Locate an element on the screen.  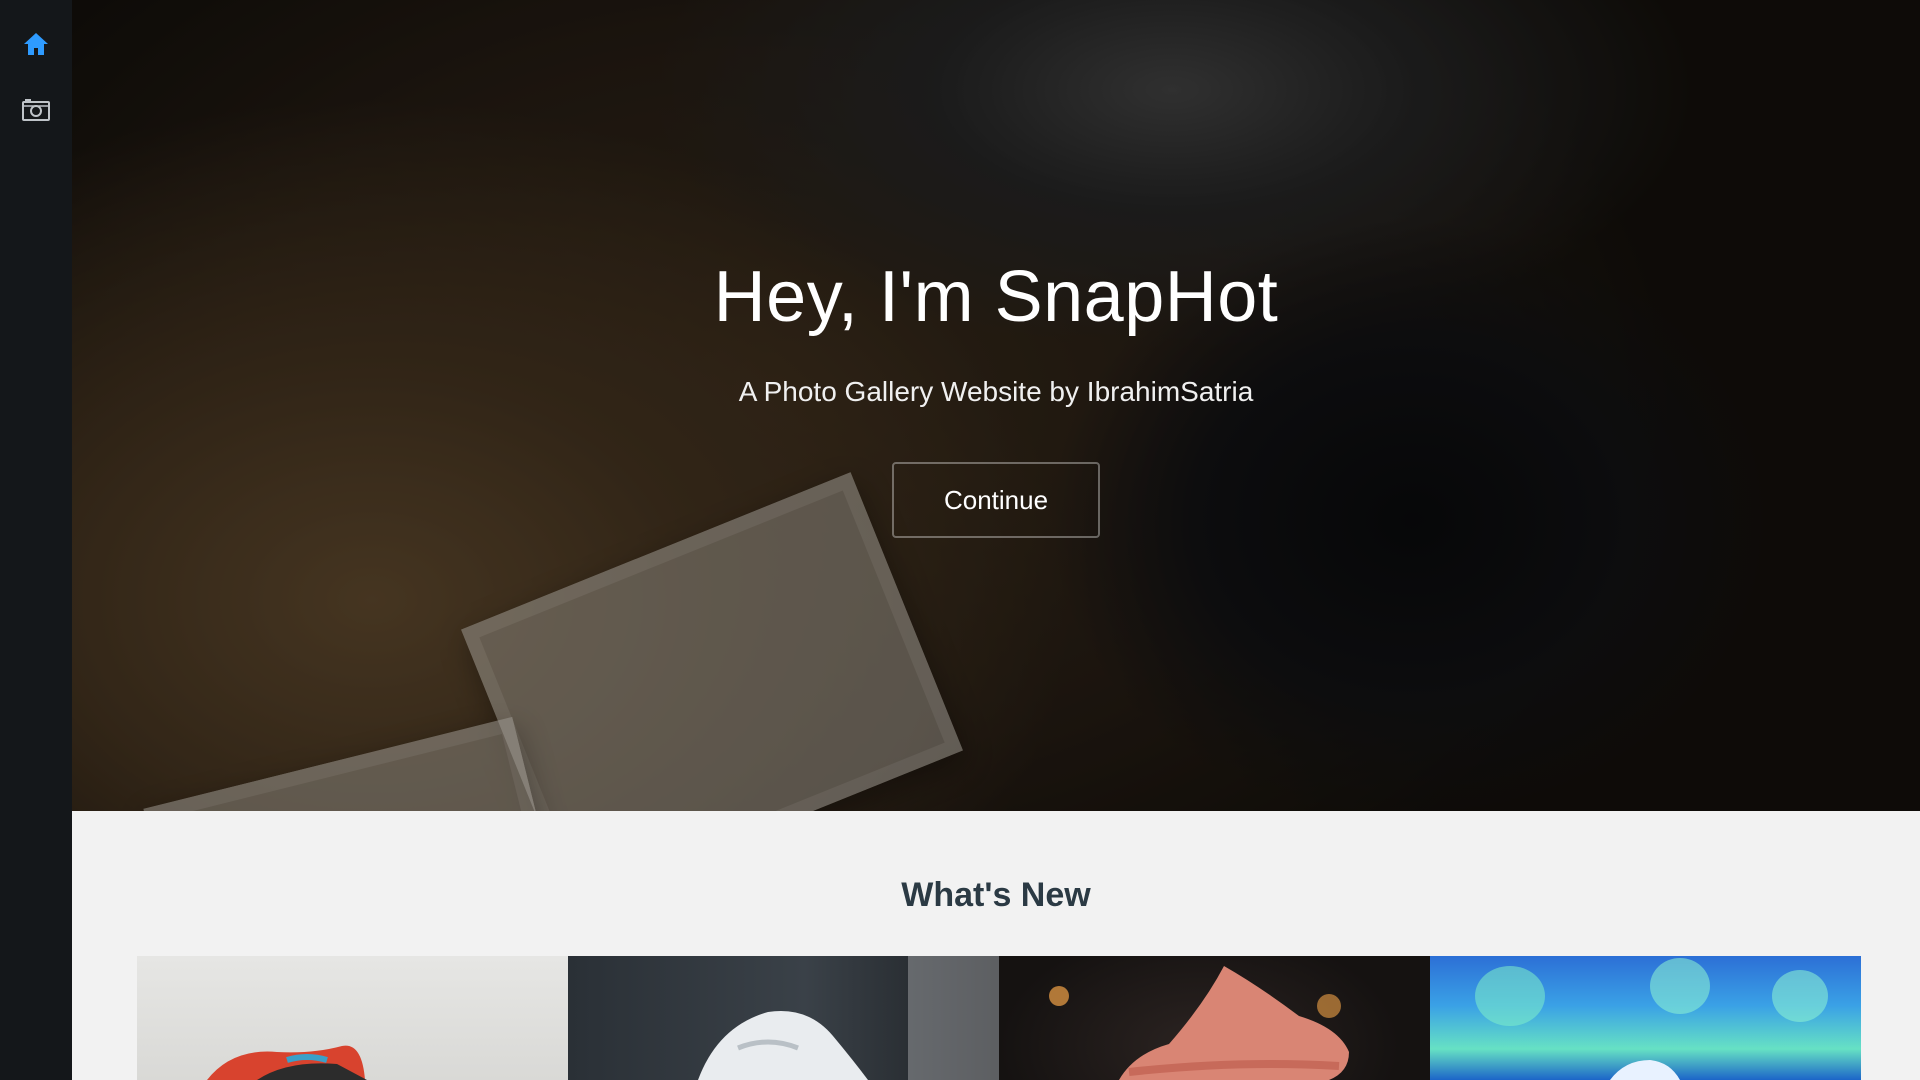
home-icon is located at coordinates (36, 44).